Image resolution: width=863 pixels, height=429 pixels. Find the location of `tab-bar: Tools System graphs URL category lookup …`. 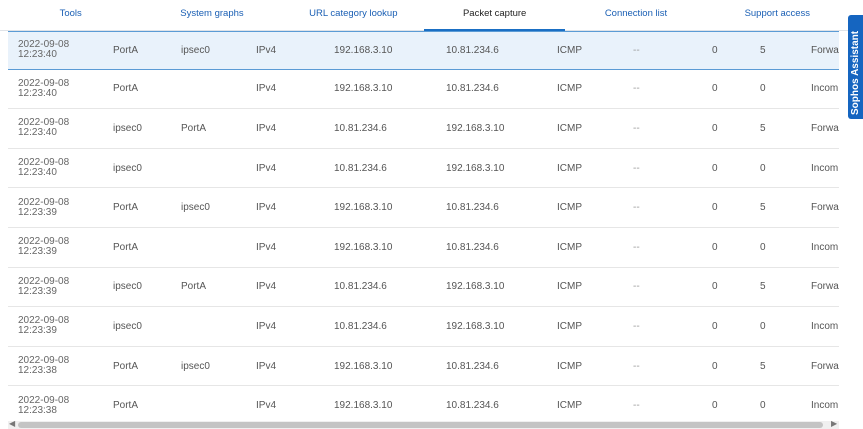

tab-bar: Tools System graphs URL category lookup … is located at coordinates (424, 15).